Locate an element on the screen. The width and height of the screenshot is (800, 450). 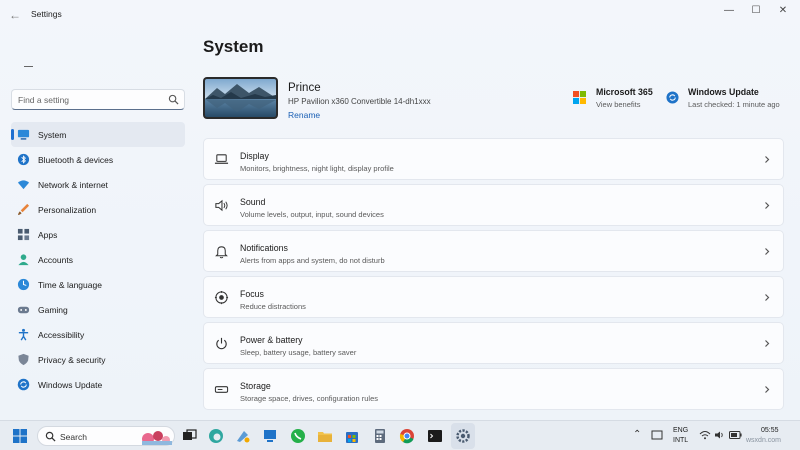
taskbar-search-label: Search is located at coordinates (73, 437).